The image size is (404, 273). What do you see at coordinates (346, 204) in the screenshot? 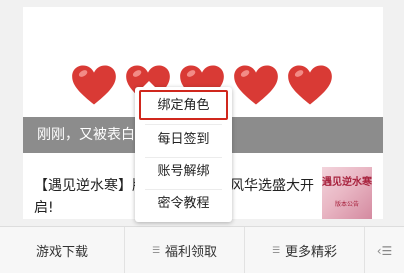
I see `thumbnail-subtitle: 版本公告` at bounding box center [346, 204].